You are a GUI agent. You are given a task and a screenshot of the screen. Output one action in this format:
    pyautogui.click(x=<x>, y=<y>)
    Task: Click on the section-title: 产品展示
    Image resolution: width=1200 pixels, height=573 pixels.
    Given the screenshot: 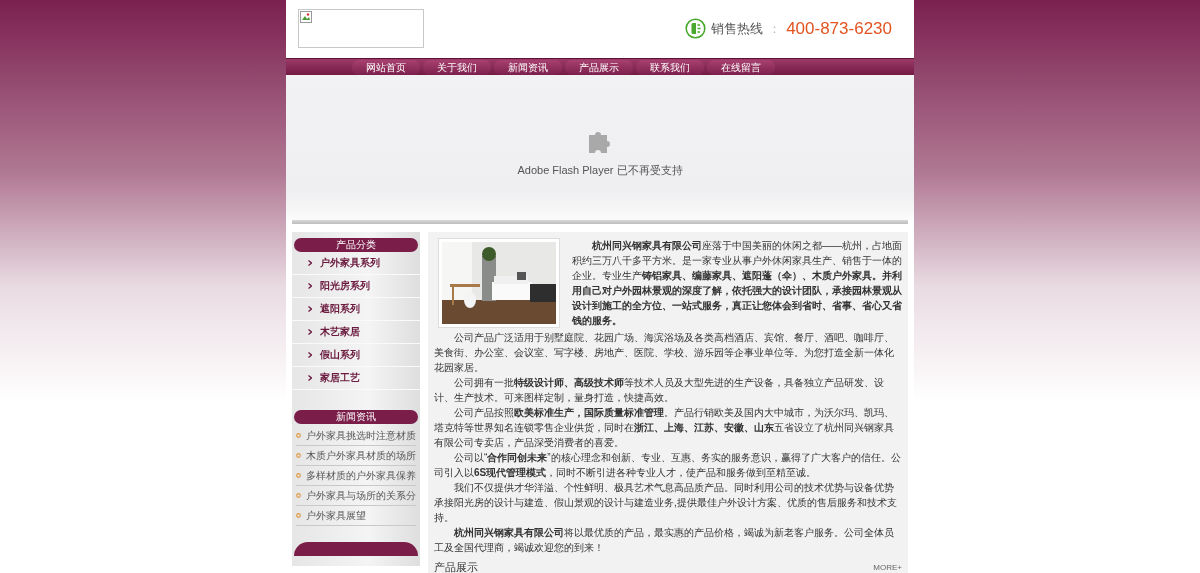 What is the action you would take?
    pyautogui.click(x=456, y=567)
    